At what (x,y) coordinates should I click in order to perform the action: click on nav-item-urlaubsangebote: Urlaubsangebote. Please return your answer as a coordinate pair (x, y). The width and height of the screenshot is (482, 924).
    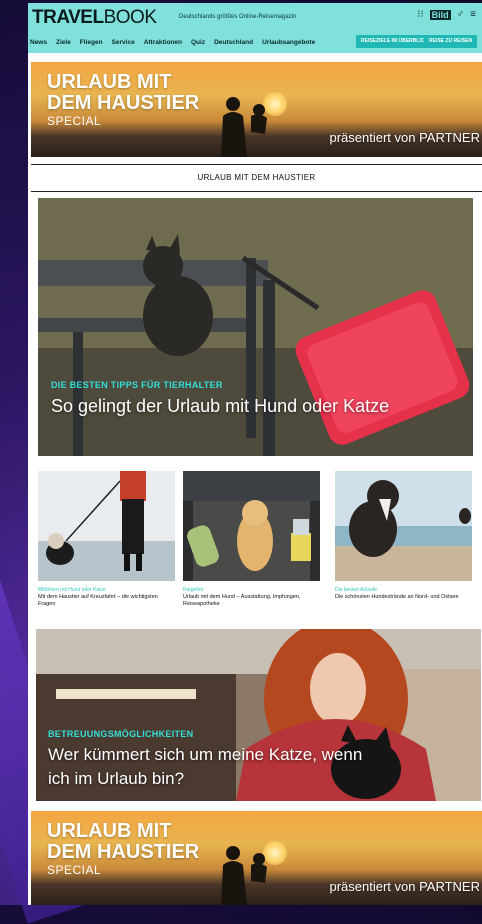
    Looking at the image, I should click on (288, 42).